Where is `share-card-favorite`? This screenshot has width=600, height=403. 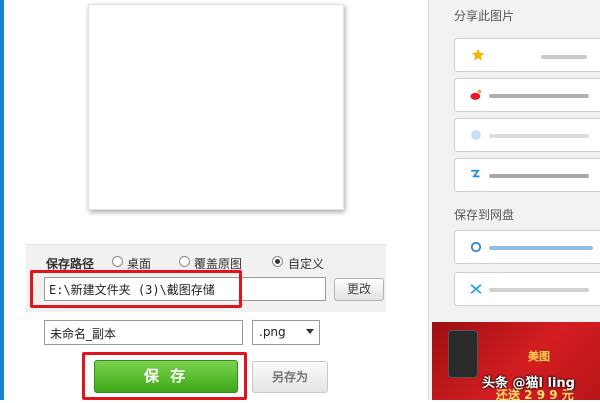
share-card-favorite is located at coordinates (527, 55).